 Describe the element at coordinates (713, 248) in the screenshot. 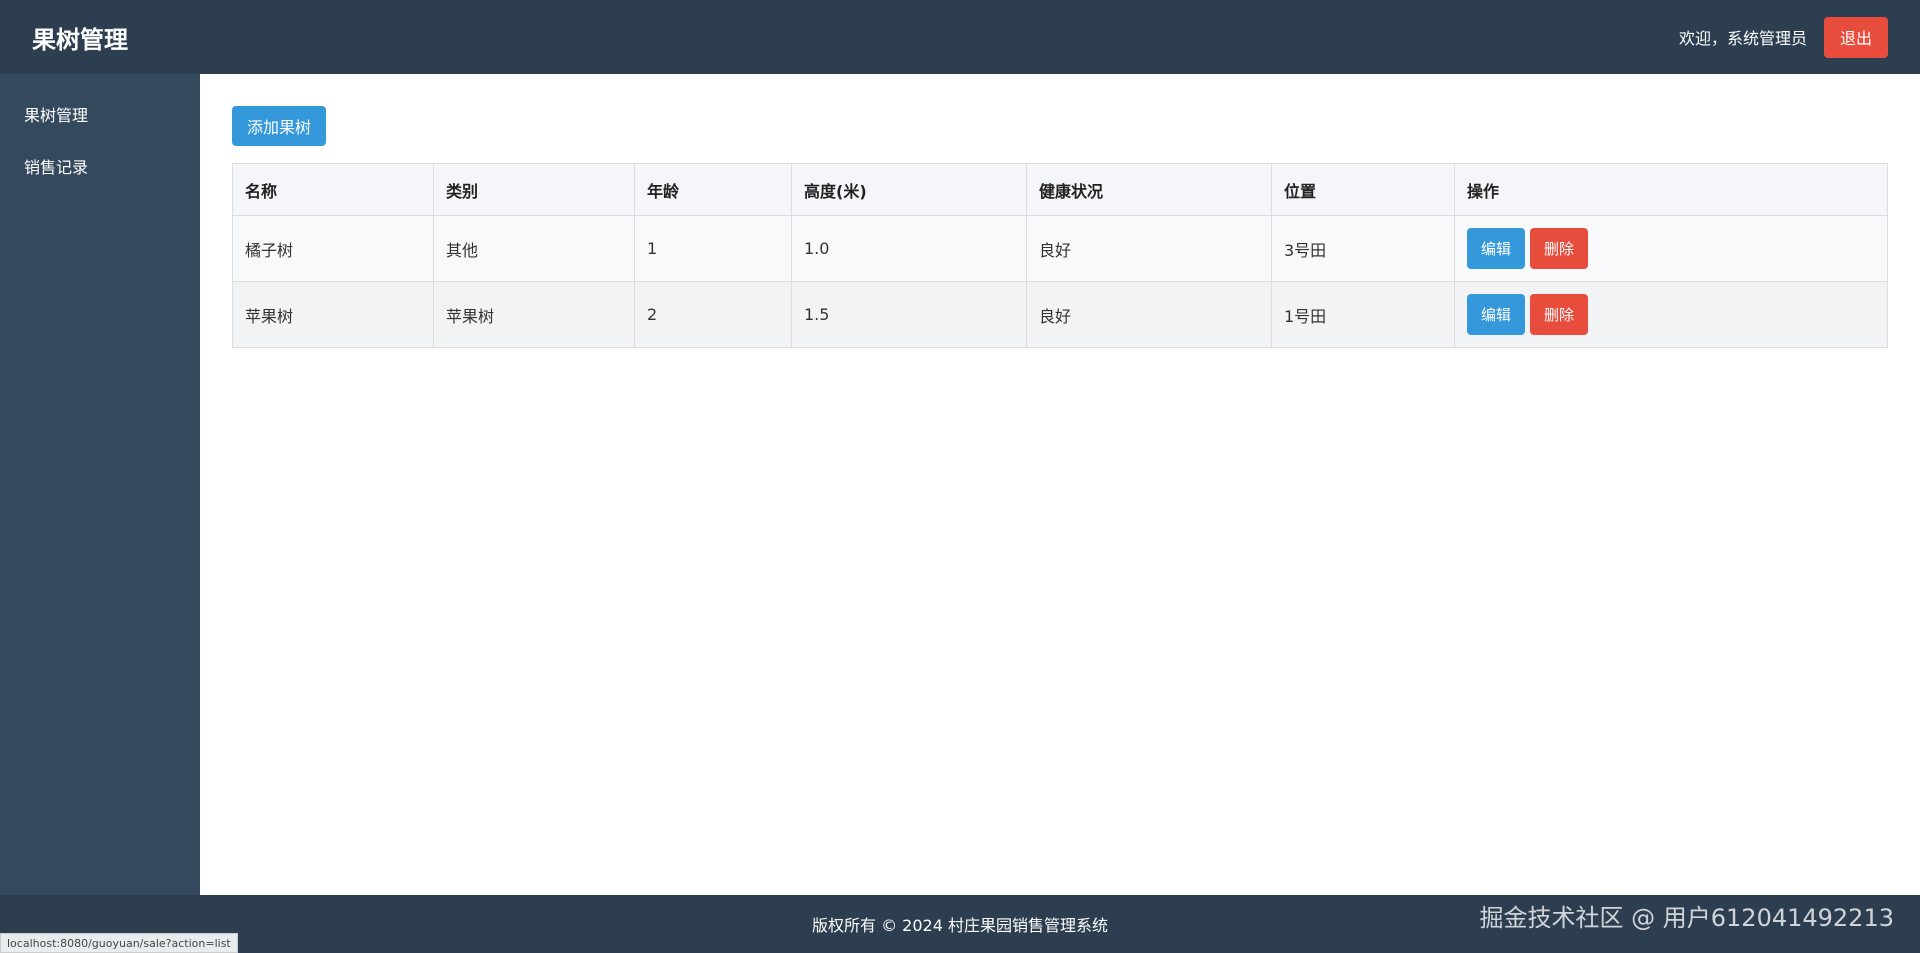

I see `cell-age: 1` at that location.